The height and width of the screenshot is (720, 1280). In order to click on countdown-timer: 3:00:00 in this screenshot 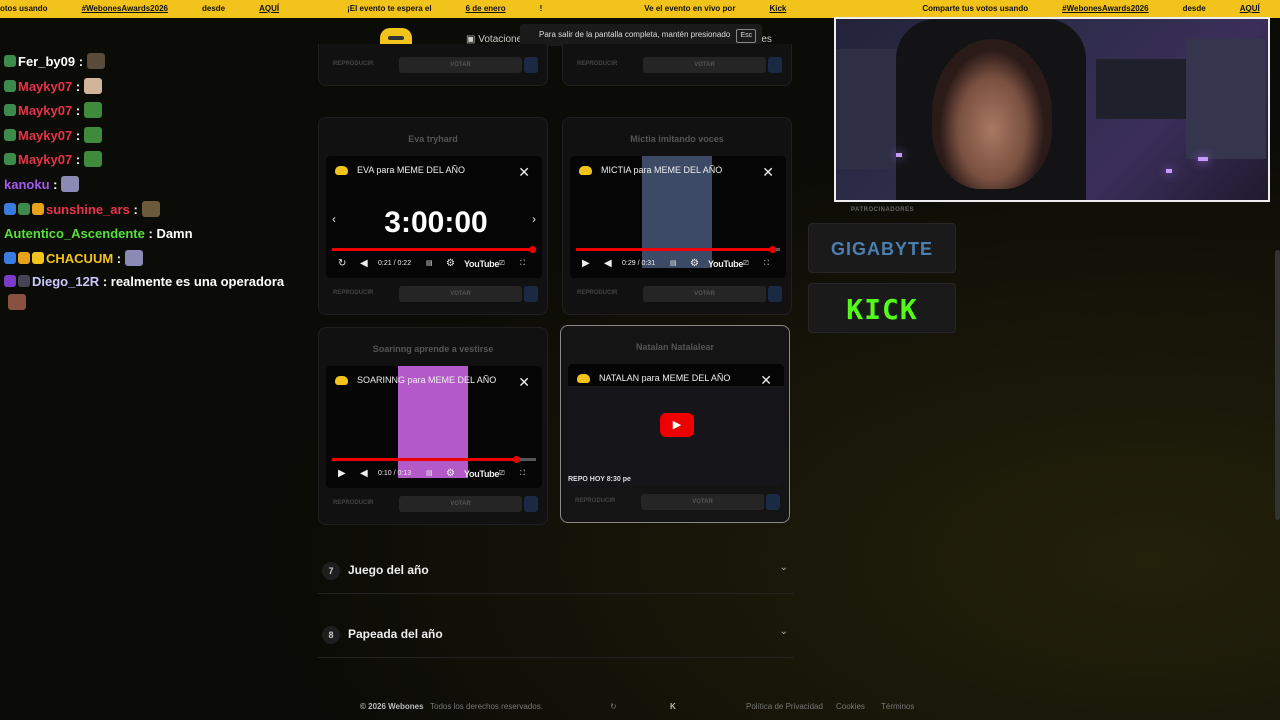, I will do `click(436, 222)`.